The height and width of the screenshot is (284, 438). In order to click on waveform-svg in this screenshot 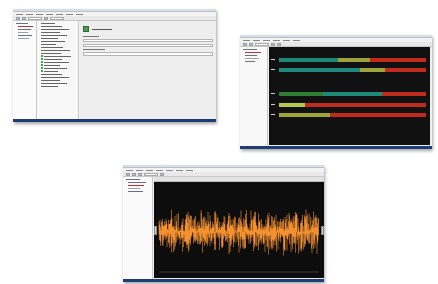, I will do `click(238, 241)`.